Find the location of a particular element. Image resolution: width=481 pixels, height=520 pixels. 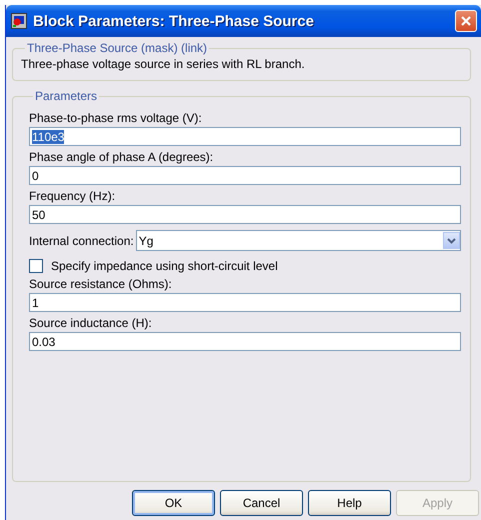

input-field: 0 is located at coordinates (245, 175).